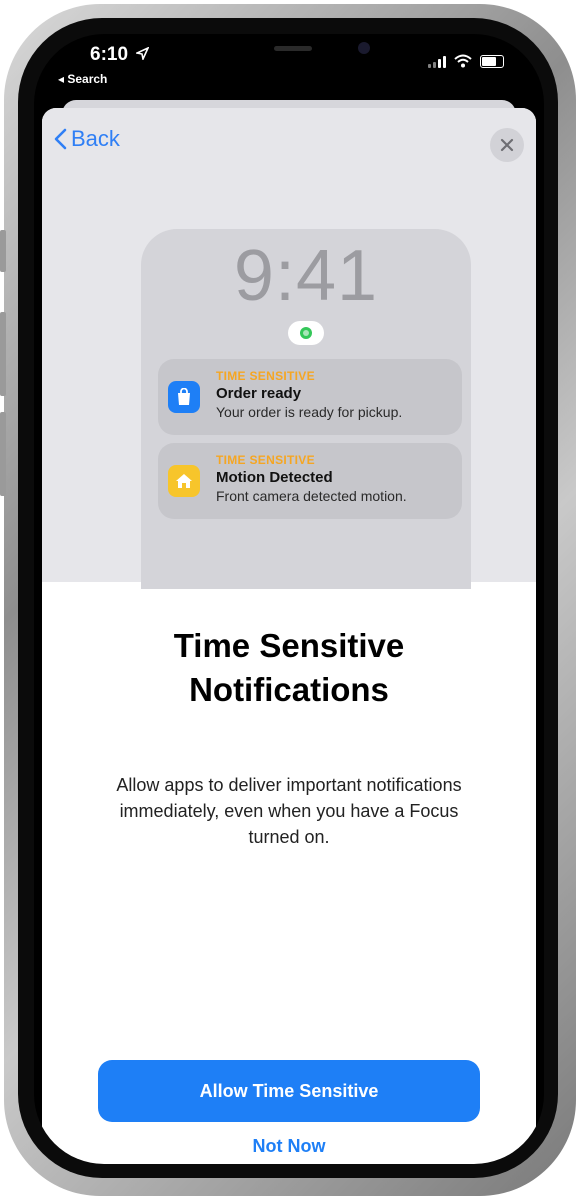  I want to click on home-icon, so click(184, 481).